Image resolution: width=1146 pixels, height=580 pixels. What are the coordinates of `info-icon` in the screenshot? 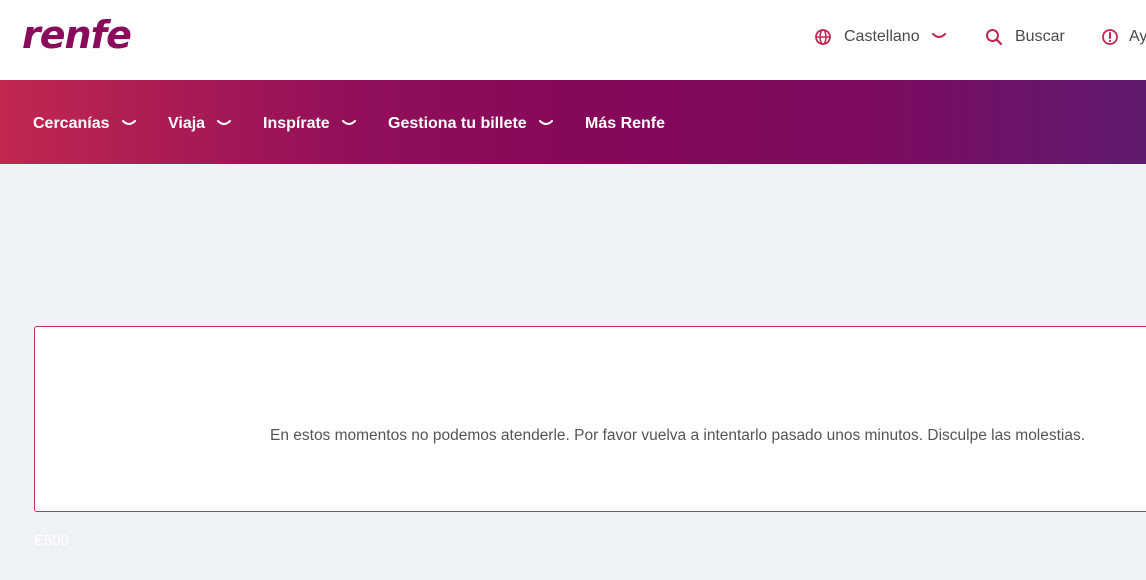 It's located at (1110, 37).